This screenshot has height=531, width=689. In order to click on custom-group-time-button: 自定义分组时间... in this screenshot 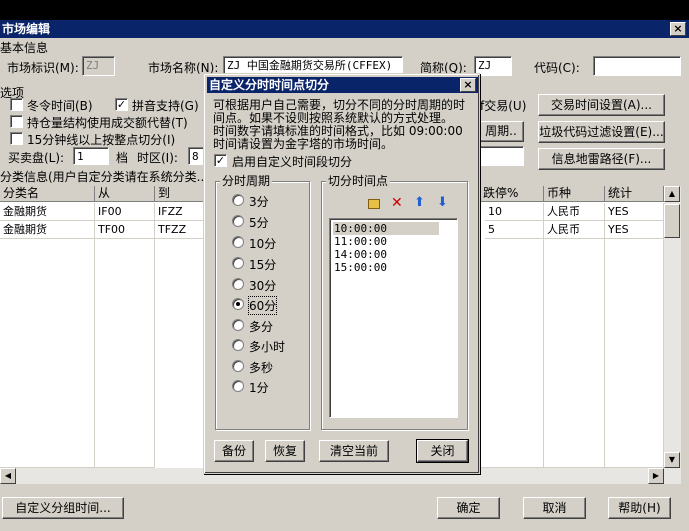, I will do `click(63, 508)`.